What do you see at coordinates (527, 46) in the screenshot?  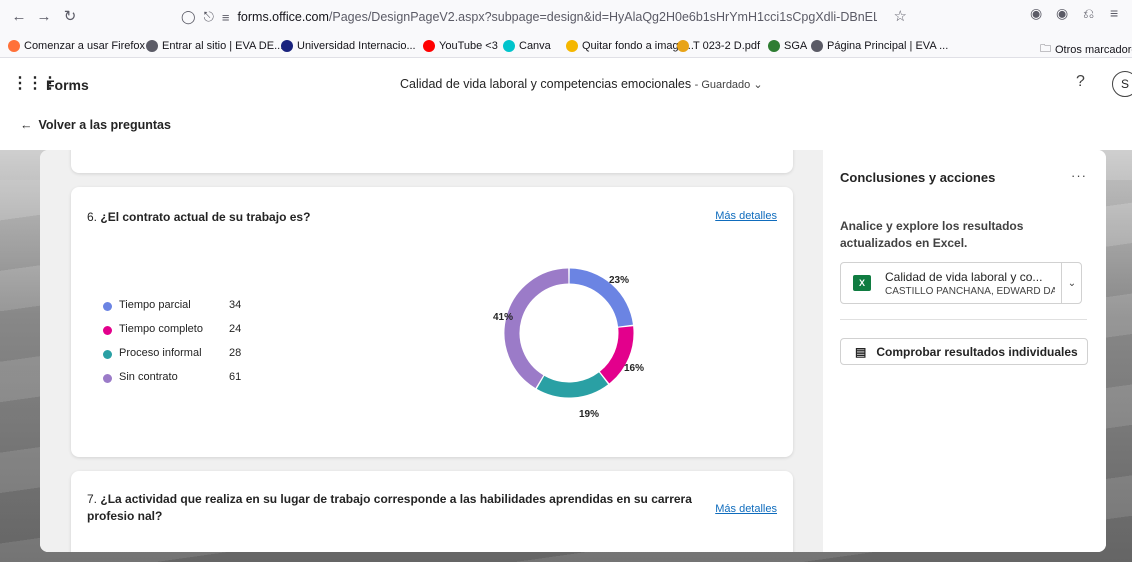 I see `bookmark-item: Canva` at bounding box center [527, 46].